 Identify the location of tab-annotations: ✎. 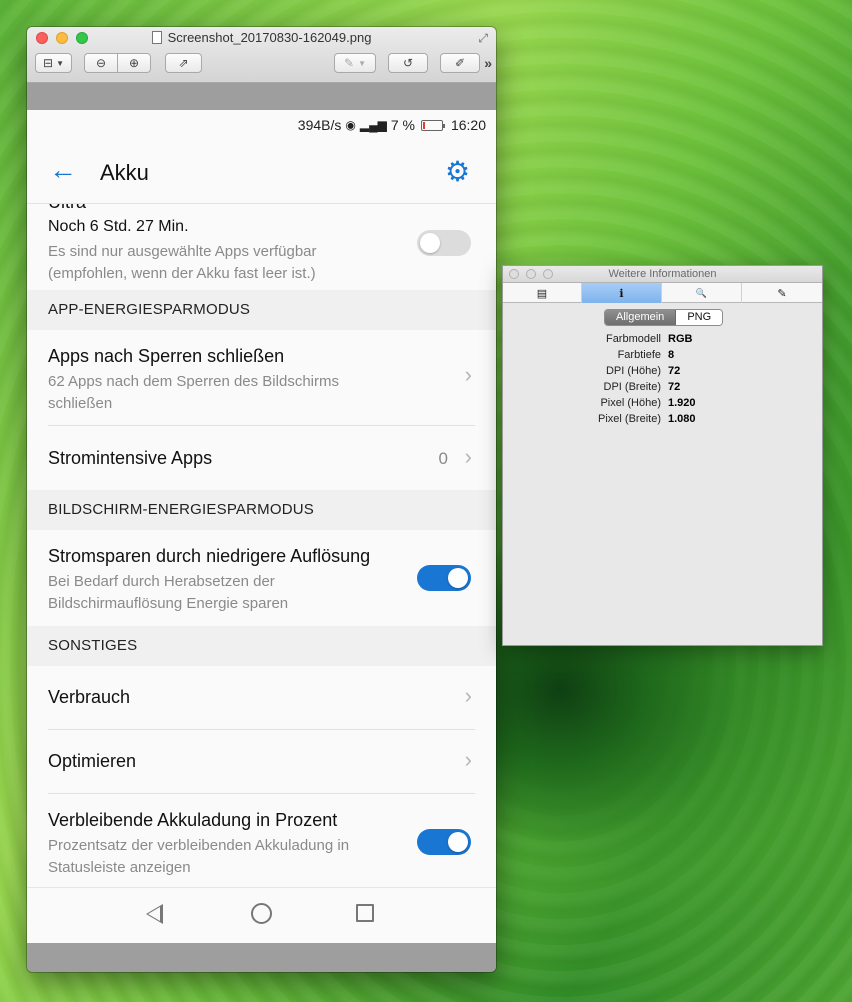
(782, 293).